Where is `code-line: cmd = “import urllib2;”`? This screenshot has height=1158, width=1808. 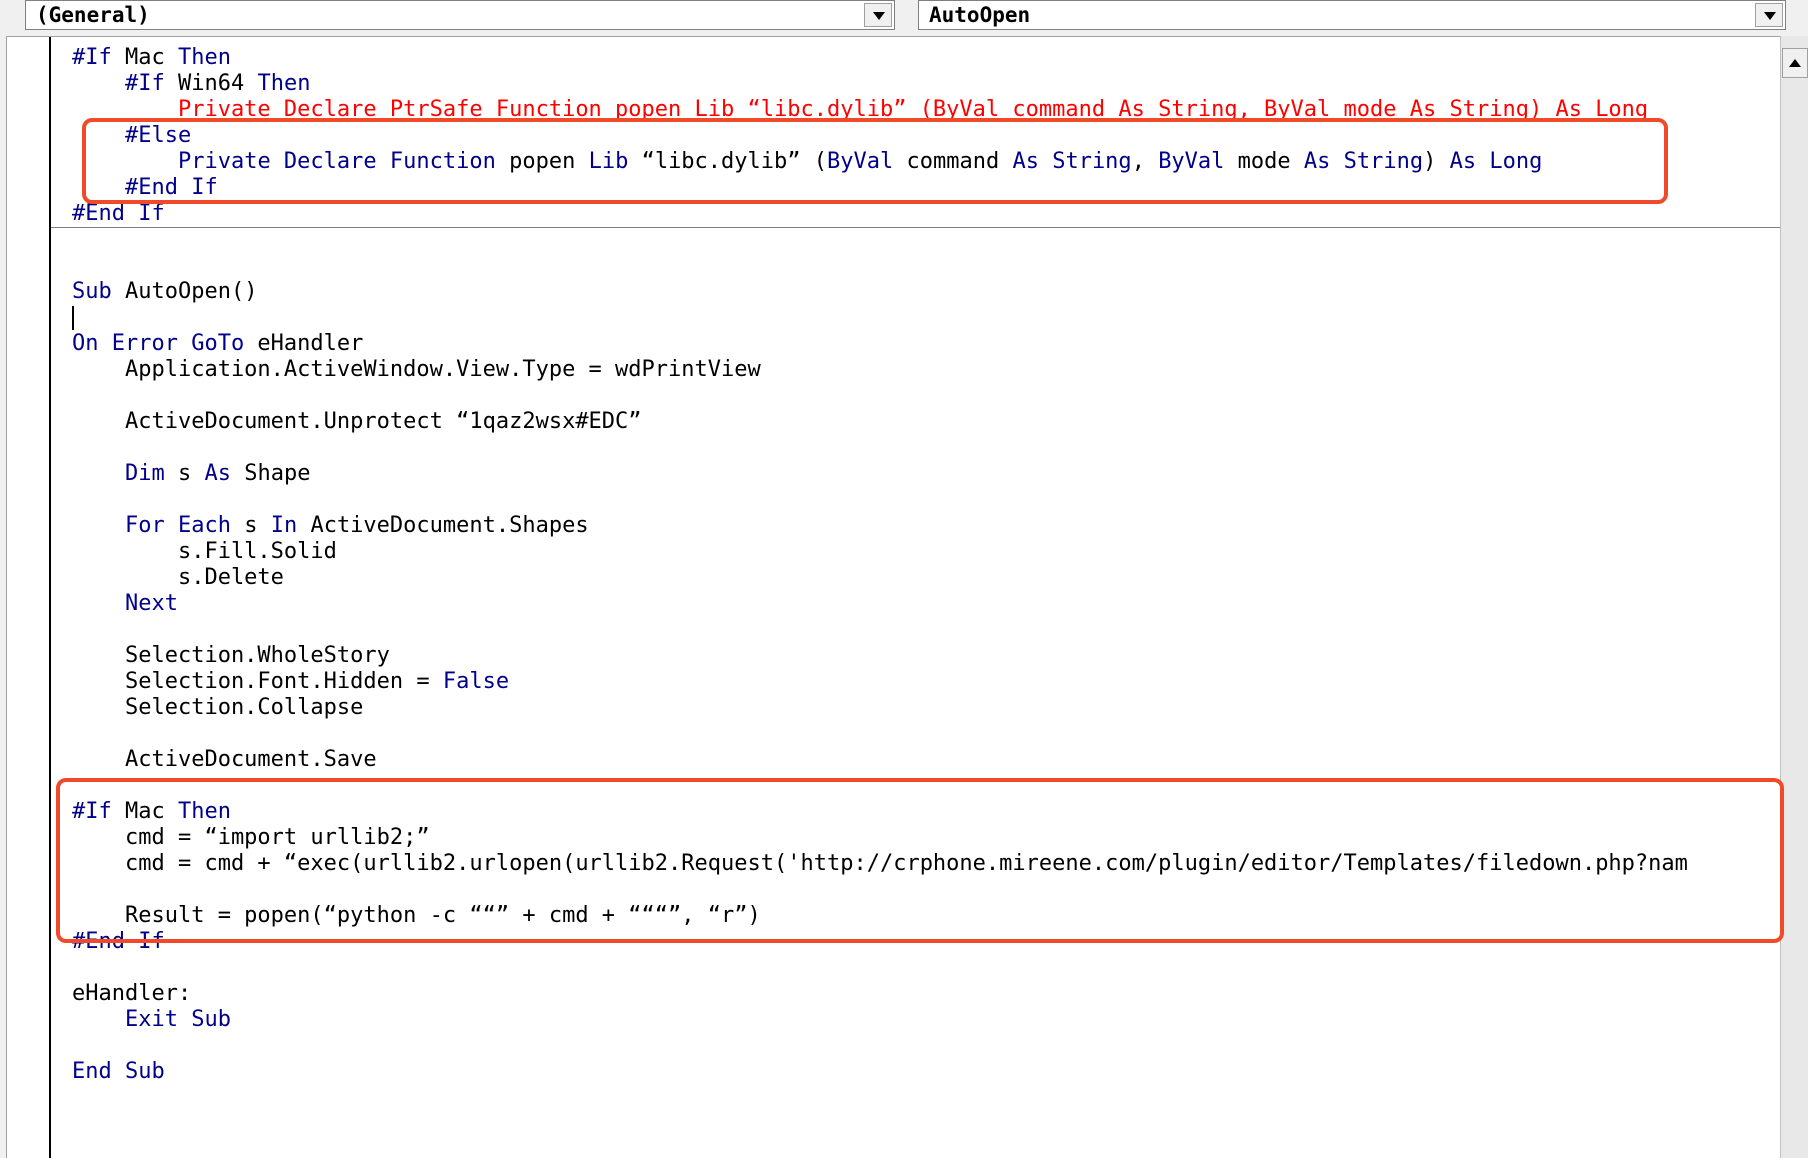
code-line: cmd = “import urllib2;” is located at coordinates (924, 838).